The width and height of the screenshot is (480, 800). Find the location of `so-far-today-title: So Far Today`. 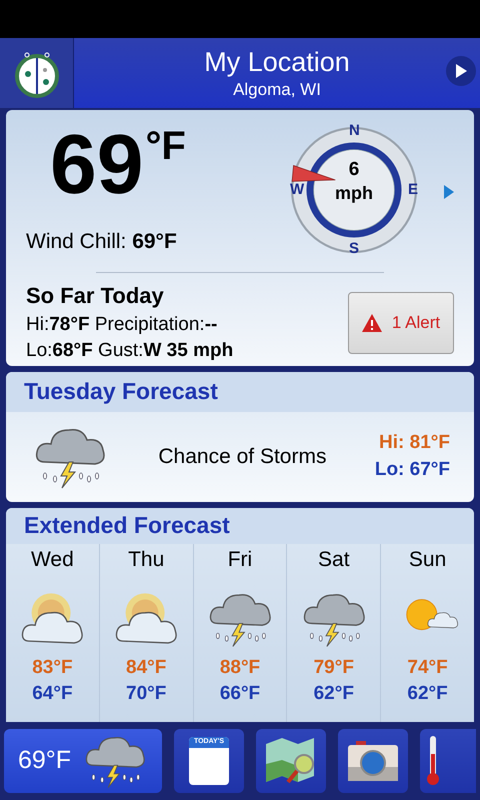

so-far-today-title: So Far Today is located at coordinates (95, 296).